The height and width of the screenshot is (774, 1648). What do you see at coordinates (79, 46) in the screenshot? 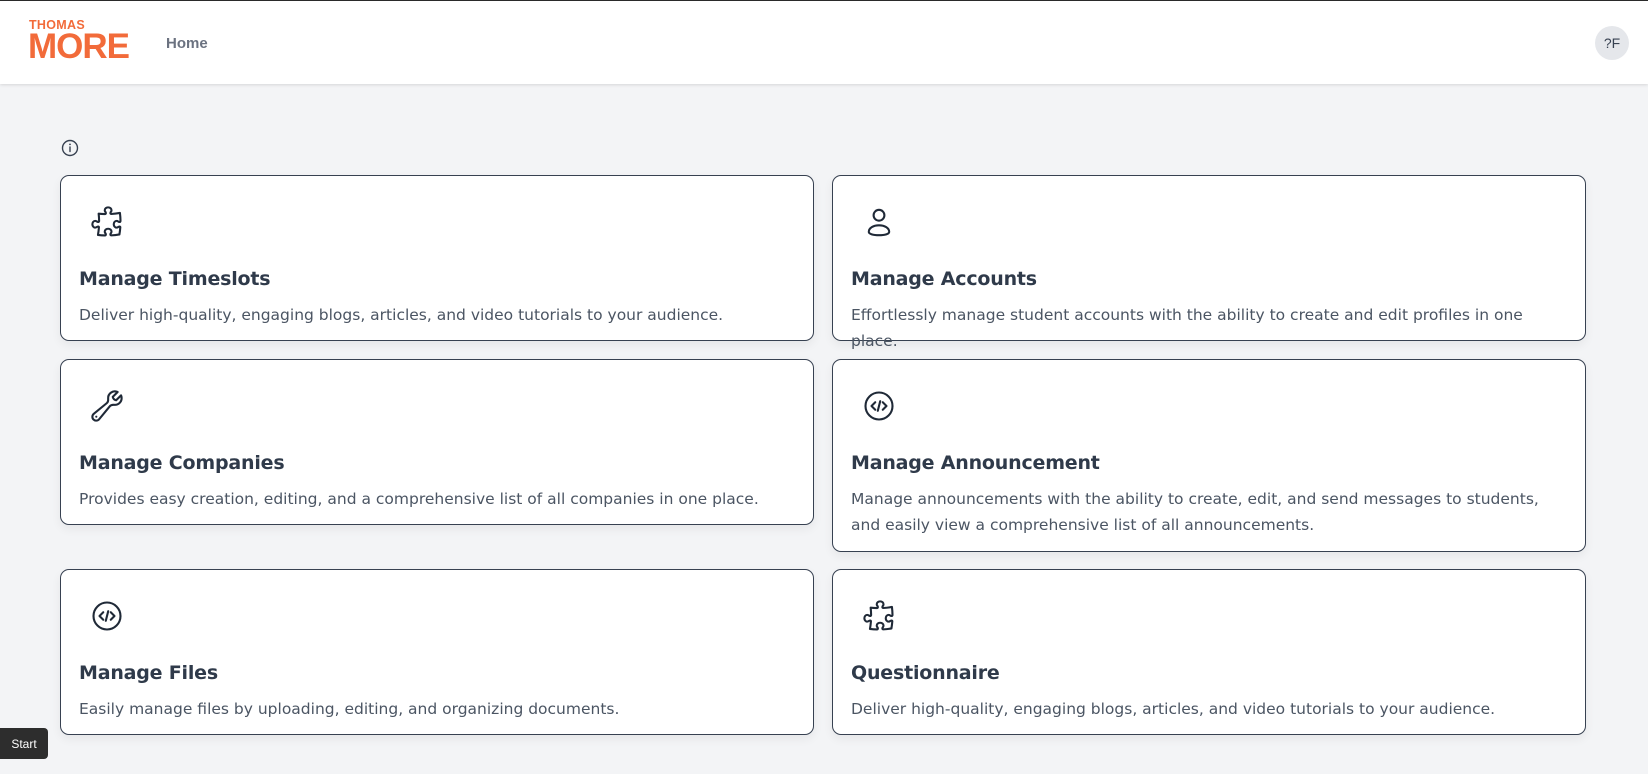
I see `logo-text-bottom: MORE` at bounding box center [79, 46].